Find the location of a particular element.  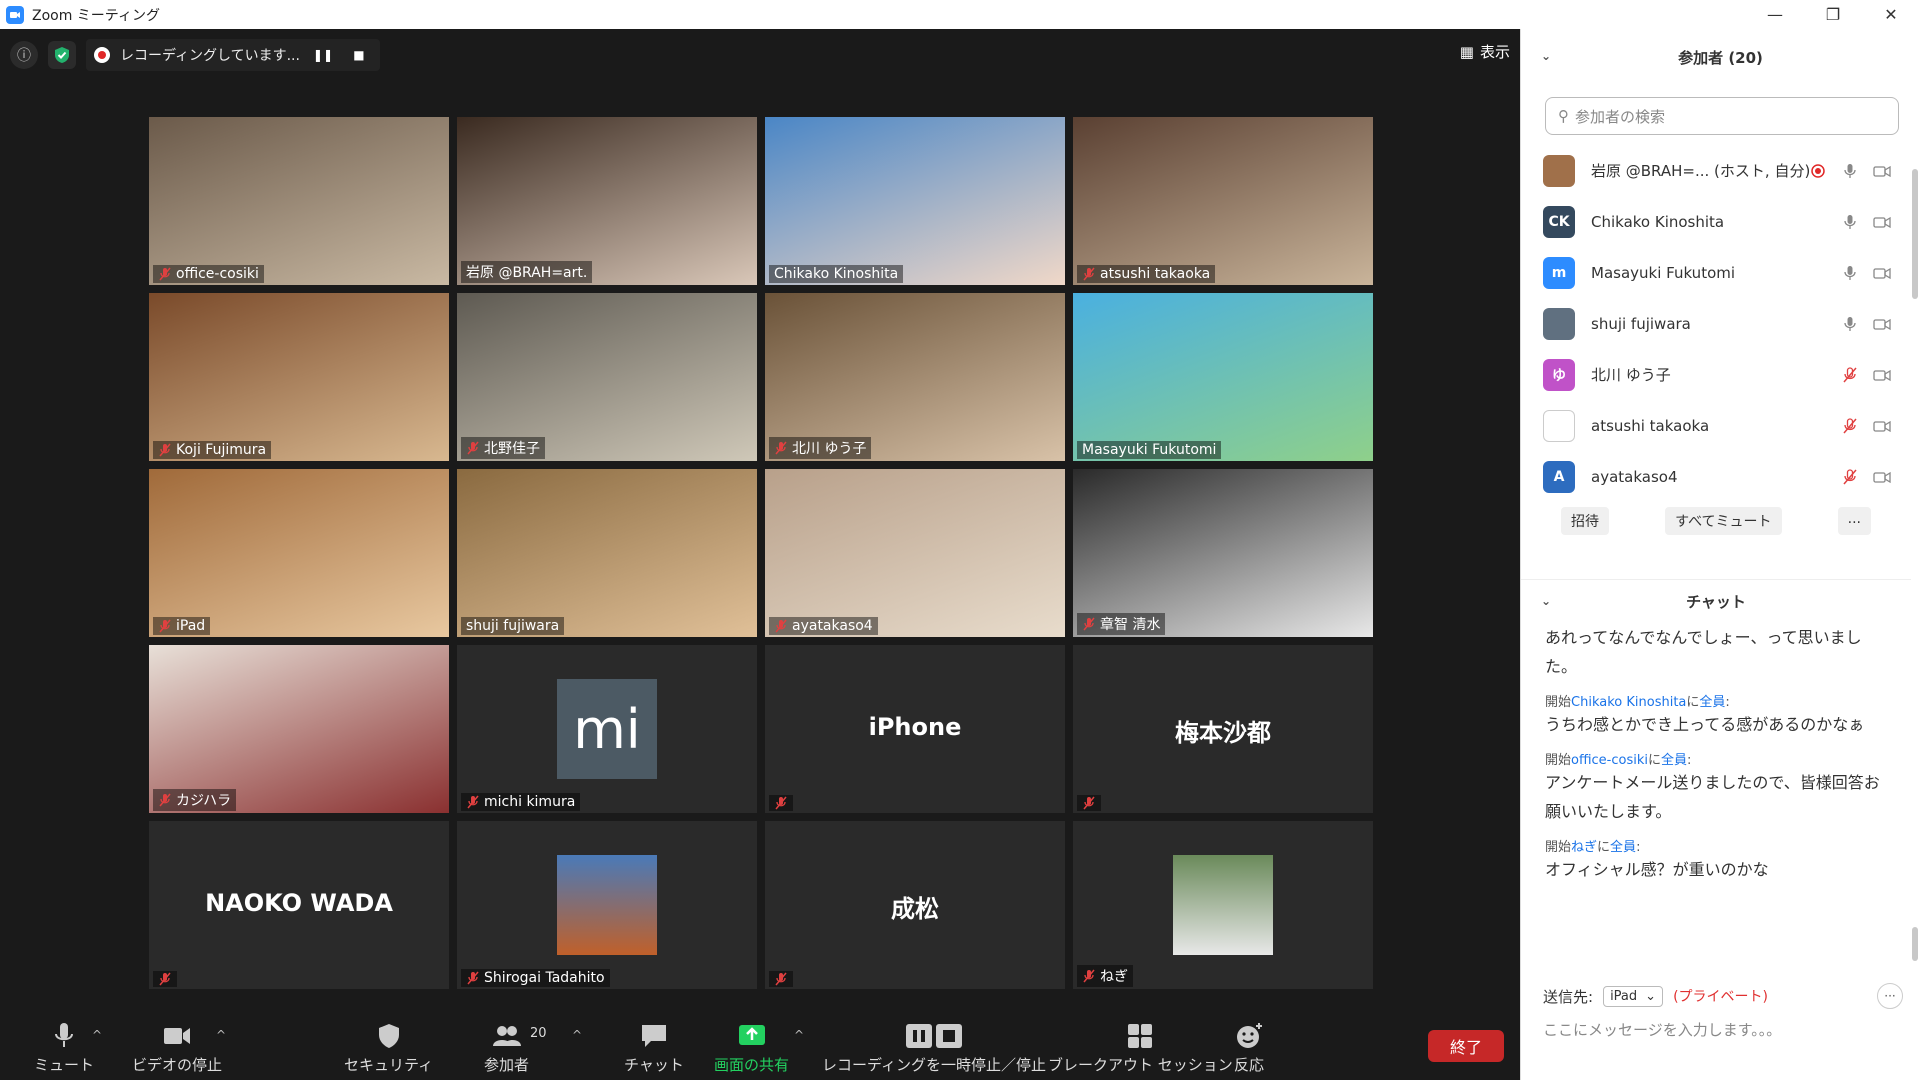

participant-list-scrollbar is located at coordinates (1915, 234).